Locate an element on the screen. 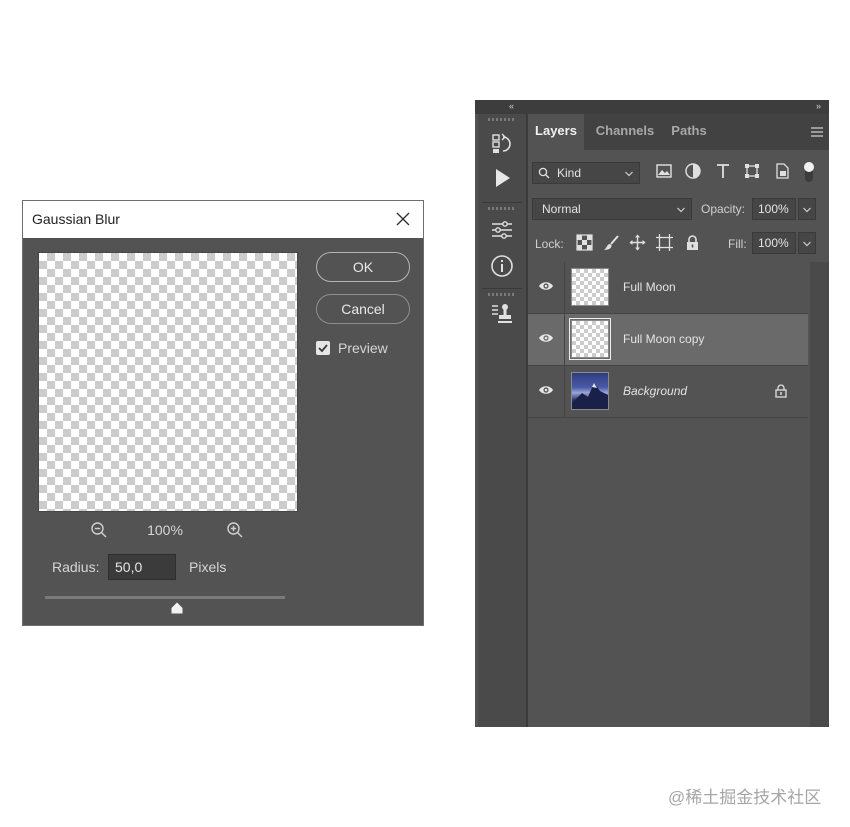 The image size is (850, 827). dock-top-bar: « » is located at coordinates (652, 107).